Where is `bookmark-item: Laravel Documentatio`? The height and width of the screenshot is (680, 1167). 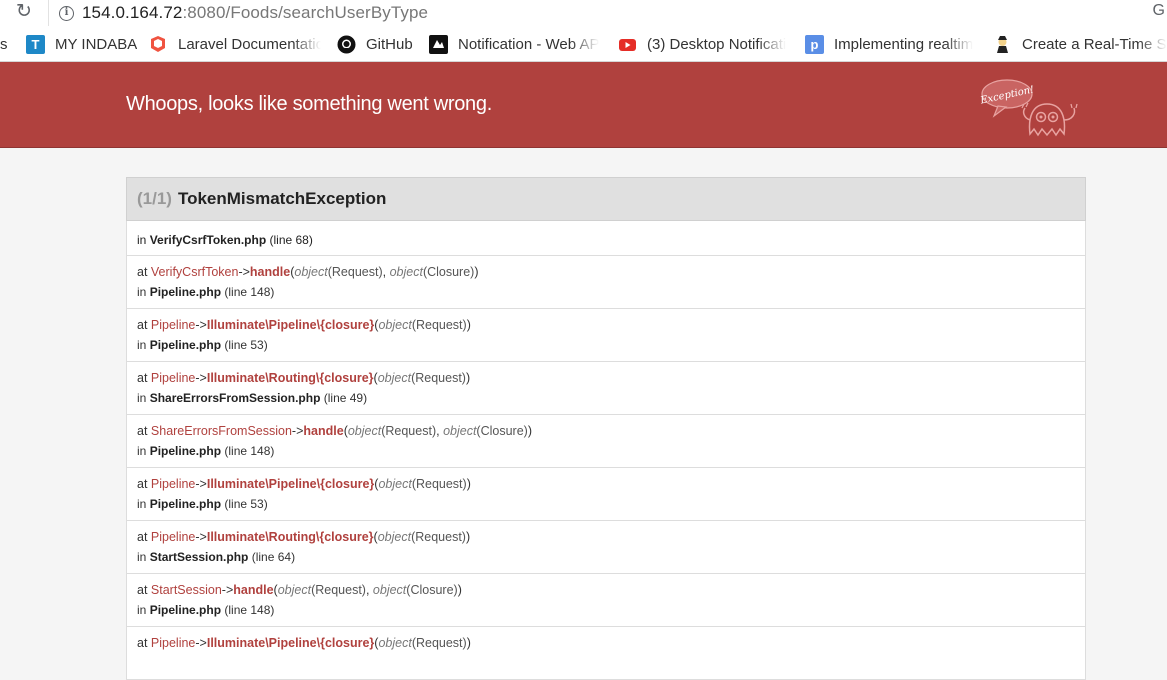
bookmark-item: Laravel Documentatio is located at coordinates (235, 44).